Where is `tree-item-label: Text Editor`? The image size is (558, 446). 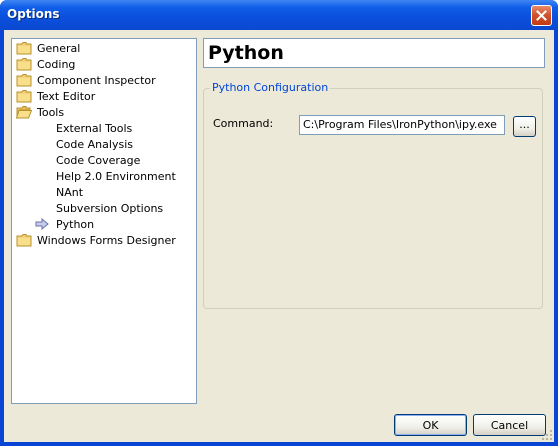 tree-item-label: Text Editor is located at coordinates (66, 96).